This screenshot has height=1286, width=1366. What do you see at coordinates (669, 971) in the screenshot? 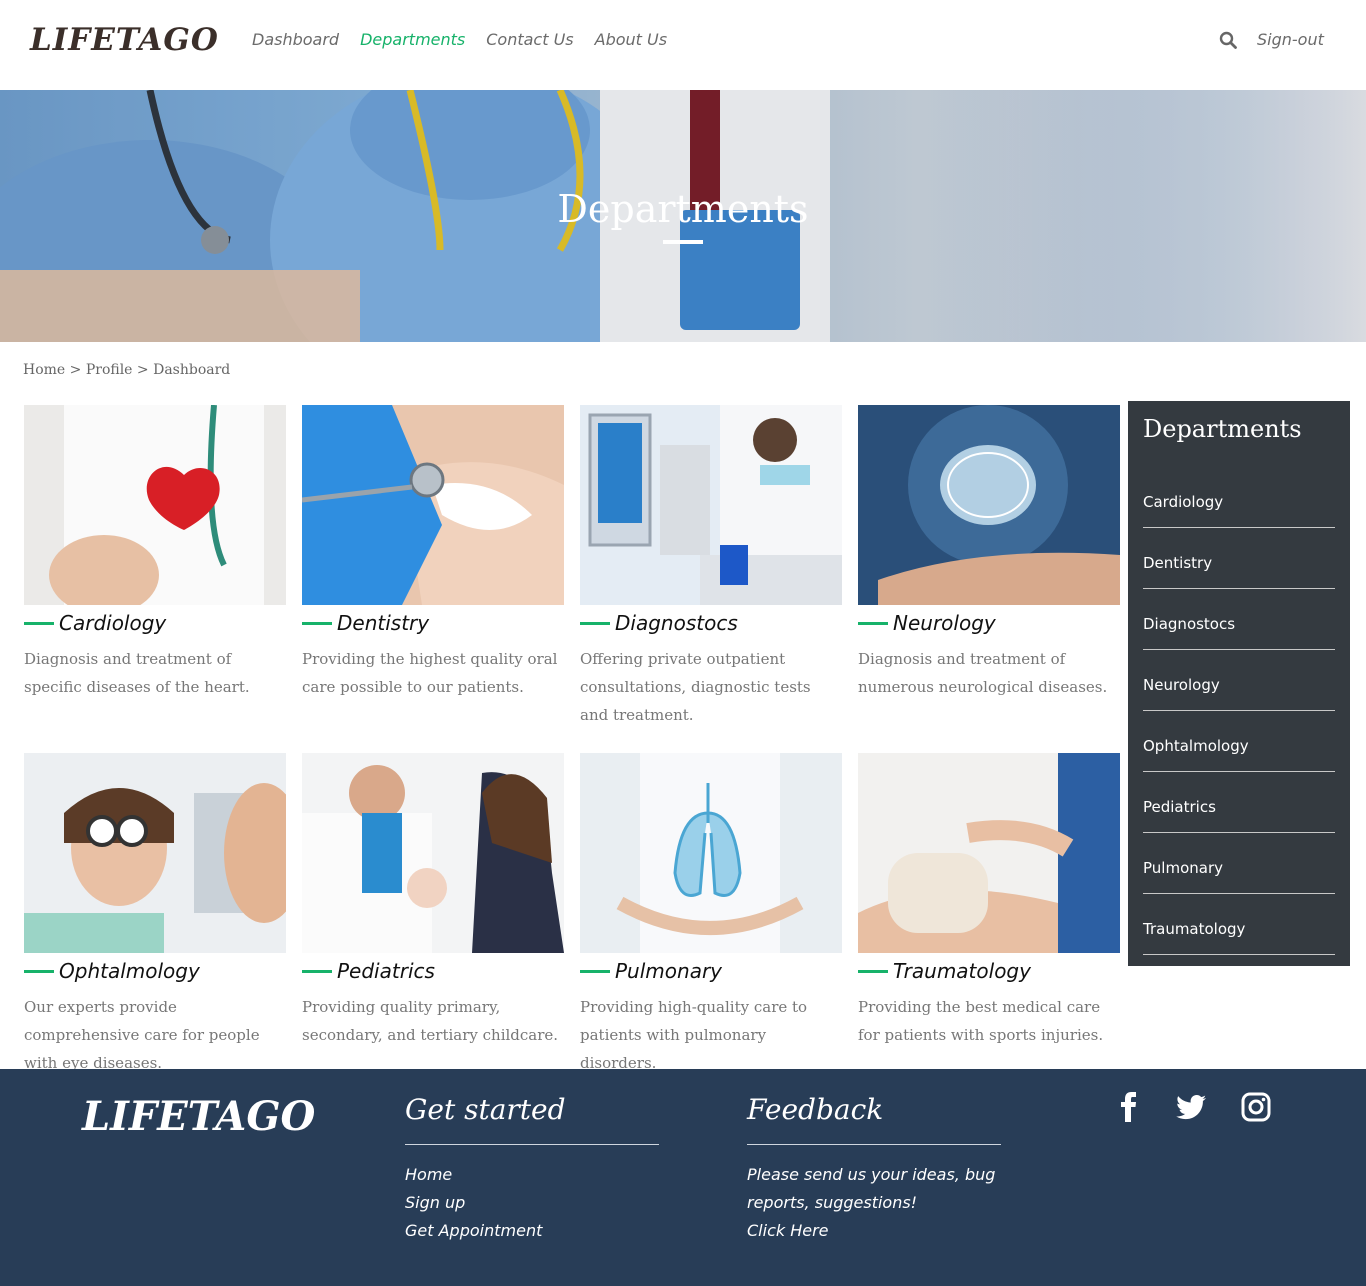
I see `card-title: Pulmonary` at bounding box center [669, 971].